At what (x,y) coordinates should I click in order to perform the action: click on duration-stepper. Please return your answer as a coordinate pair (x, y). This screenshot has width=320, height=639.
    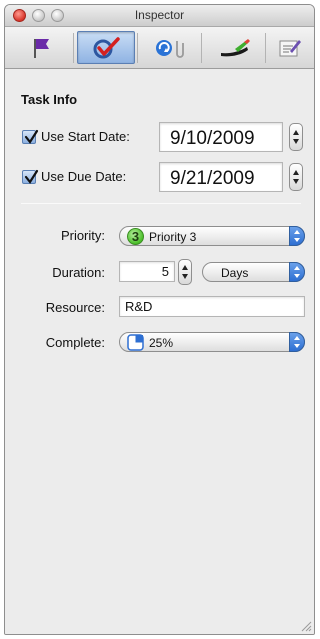
    Looking at the image, I should click on (185, 272).